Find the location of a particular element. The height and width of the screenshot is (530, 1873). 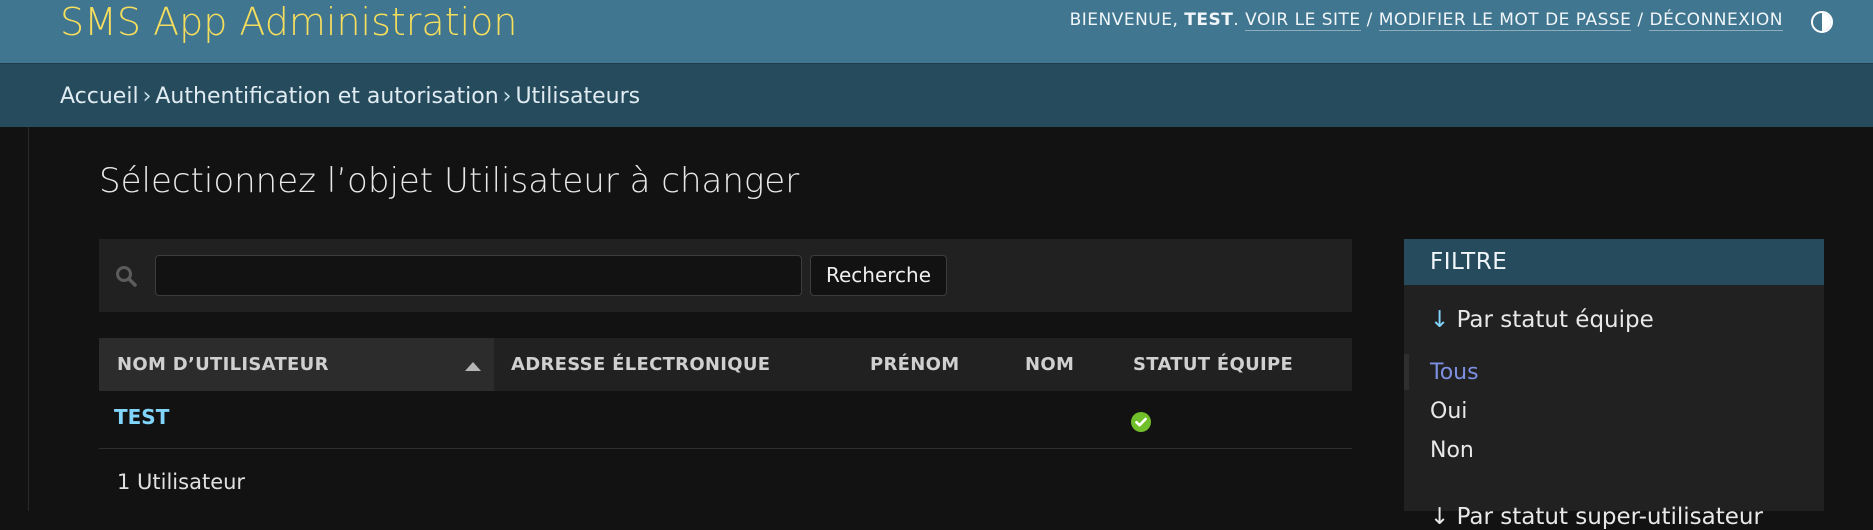

filter-title: FILTRE is located at coordinates (1614, 262).